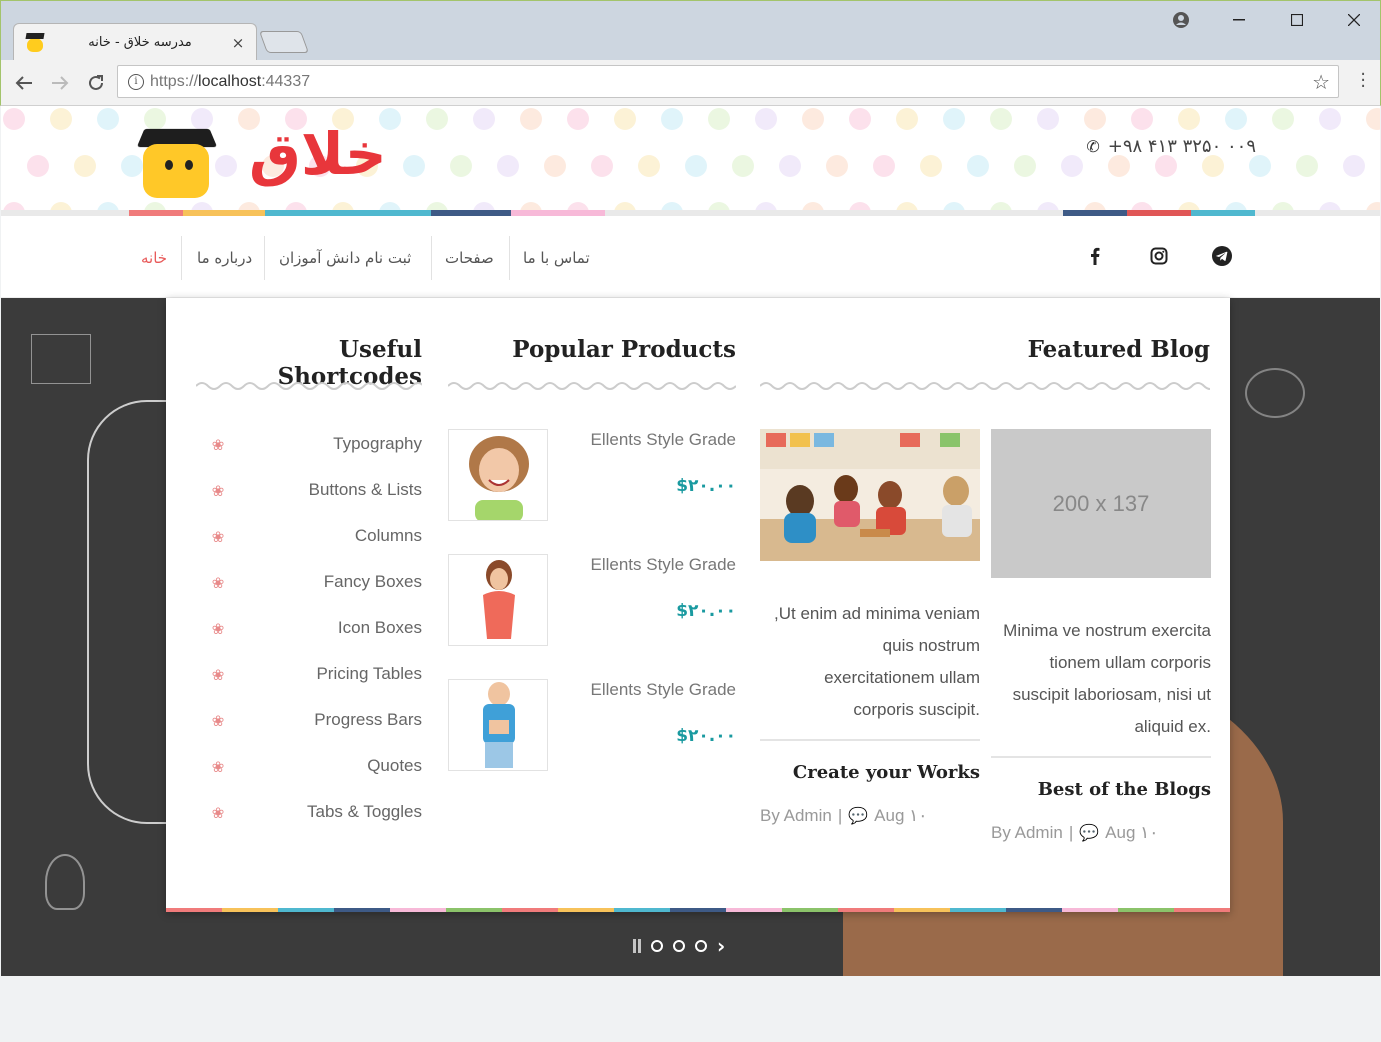 Image resolution: width=1381 pixels, height=1042 pixels. I want to click on blog-post-title: Best of the Blogs, so click(1101, 789).